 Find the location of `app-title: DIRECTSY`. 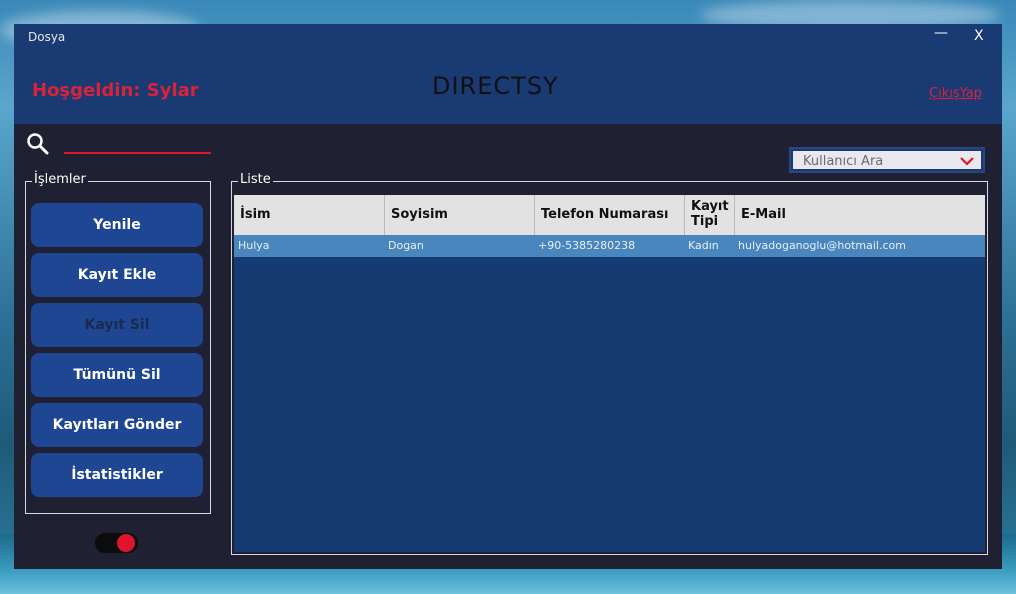

app-title: DIRECTSY is located at coordinates (495, 86).